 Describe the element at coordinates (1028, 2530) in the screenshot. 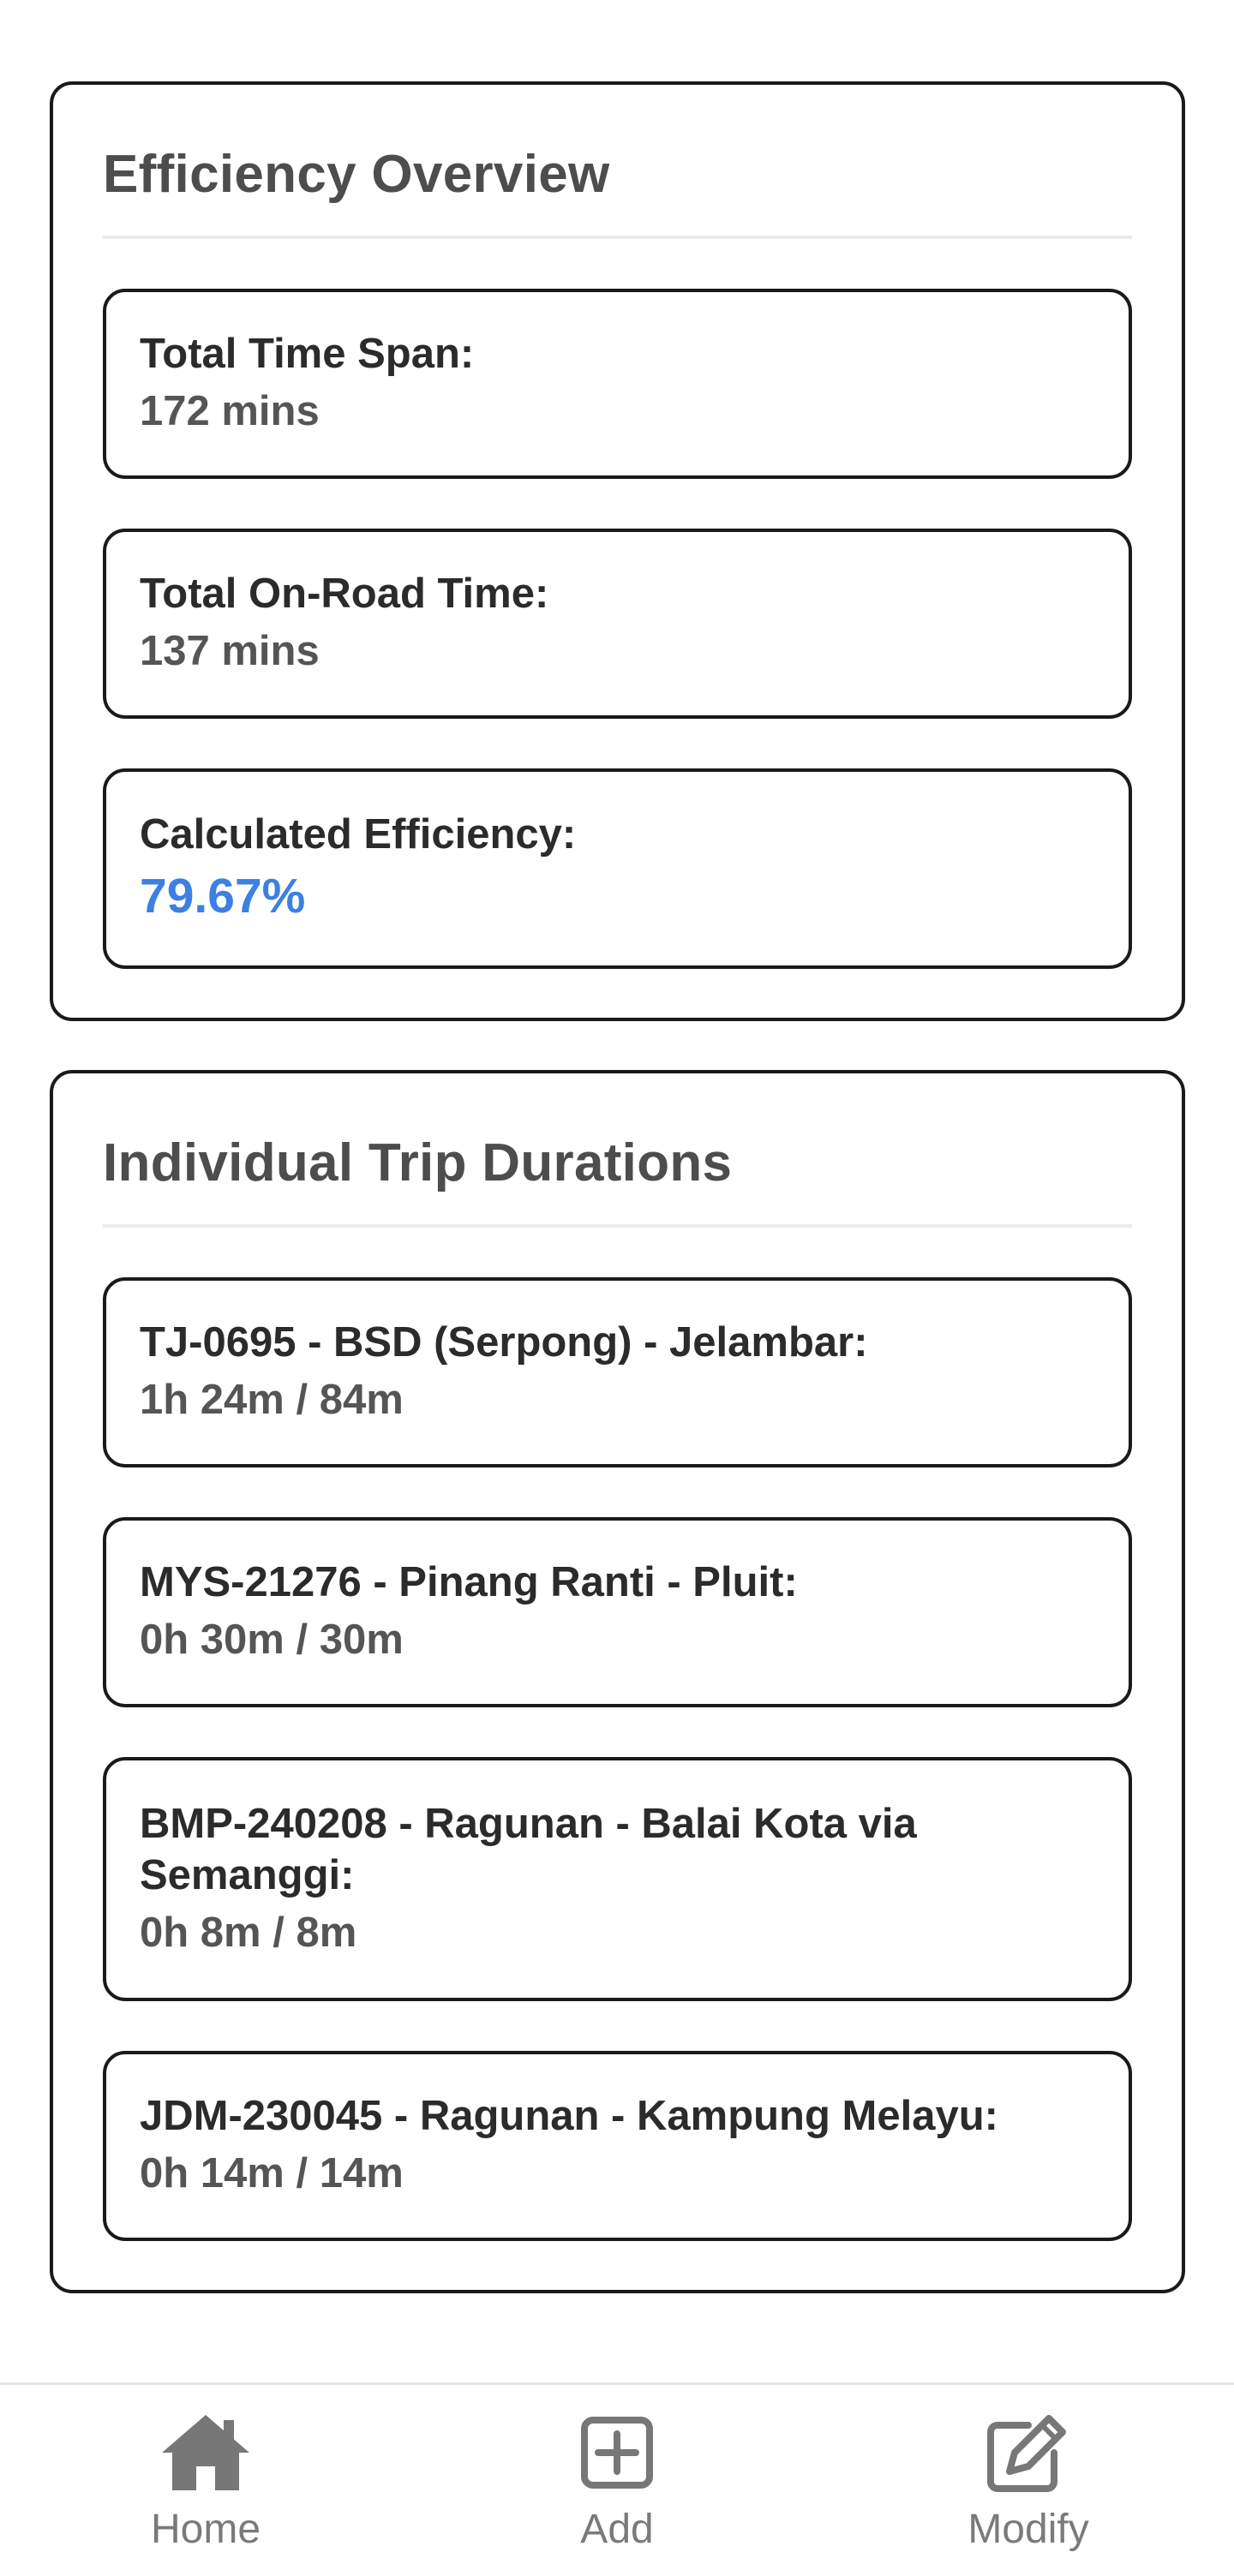

I see `nav-modify-label: Modify` at that location.